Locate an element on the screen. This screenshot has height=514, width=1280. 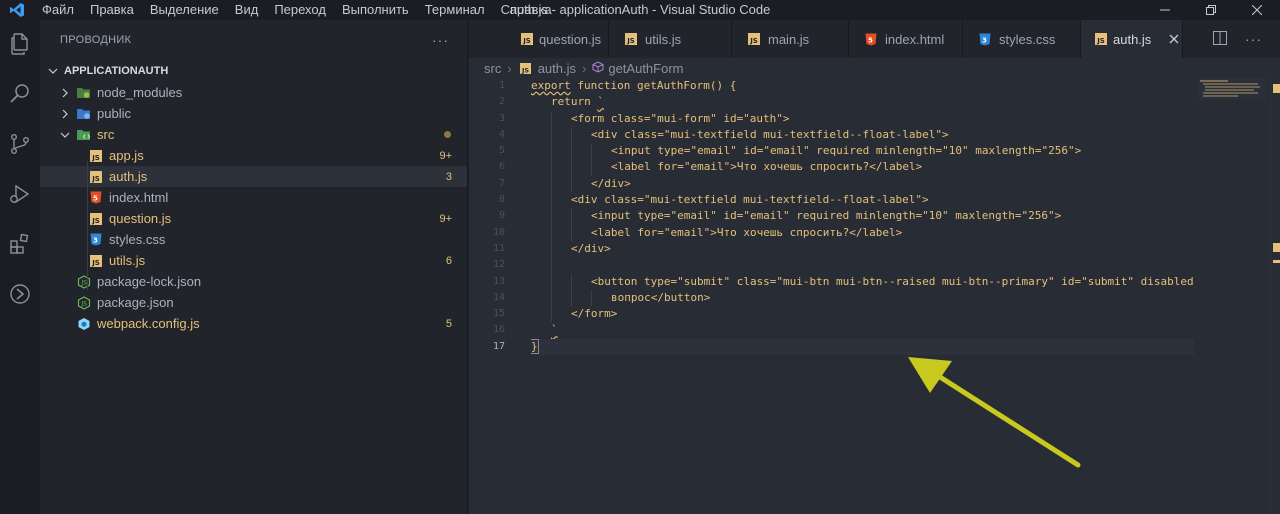
restore-icon is located at coordinates (1211, 10).